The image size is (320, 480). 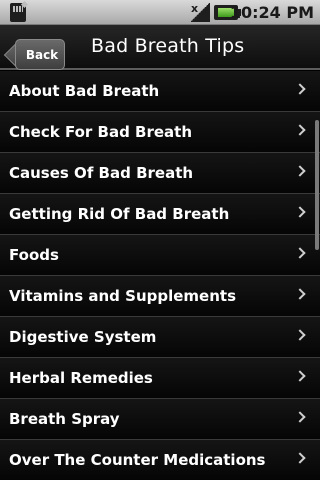 I want to click on list-item-digestive: Digestive System, so click(x=160, y=337).